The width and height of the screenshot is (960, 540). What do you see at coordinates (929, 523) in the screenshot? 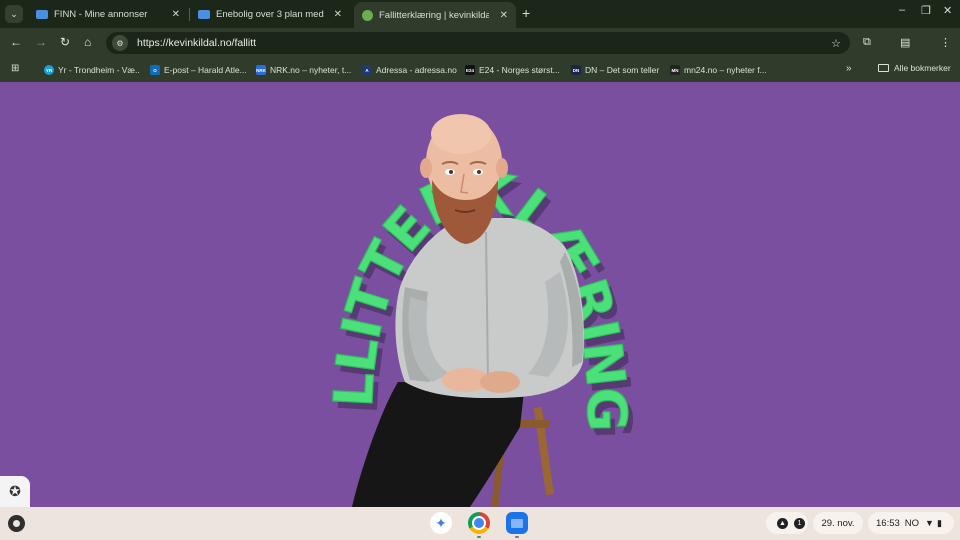
I see `wifi-icon: ▼` at bounding box center [929, 523].